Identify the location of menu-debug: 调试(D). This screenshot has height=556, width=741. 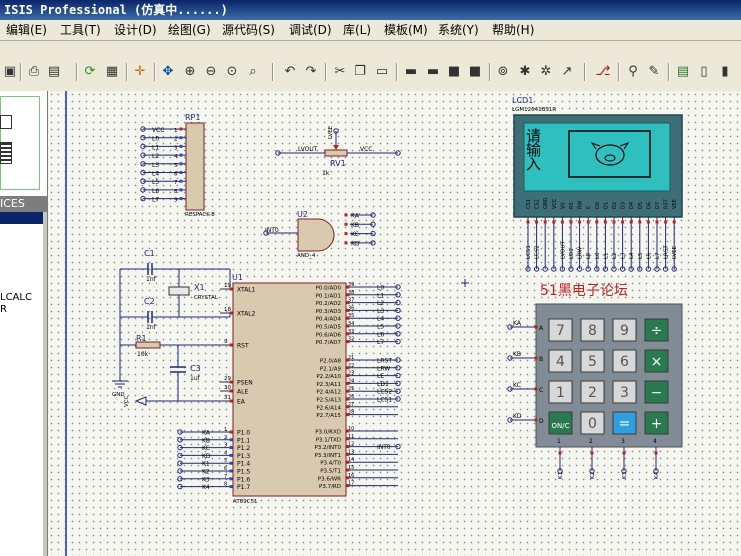
(310, 30).